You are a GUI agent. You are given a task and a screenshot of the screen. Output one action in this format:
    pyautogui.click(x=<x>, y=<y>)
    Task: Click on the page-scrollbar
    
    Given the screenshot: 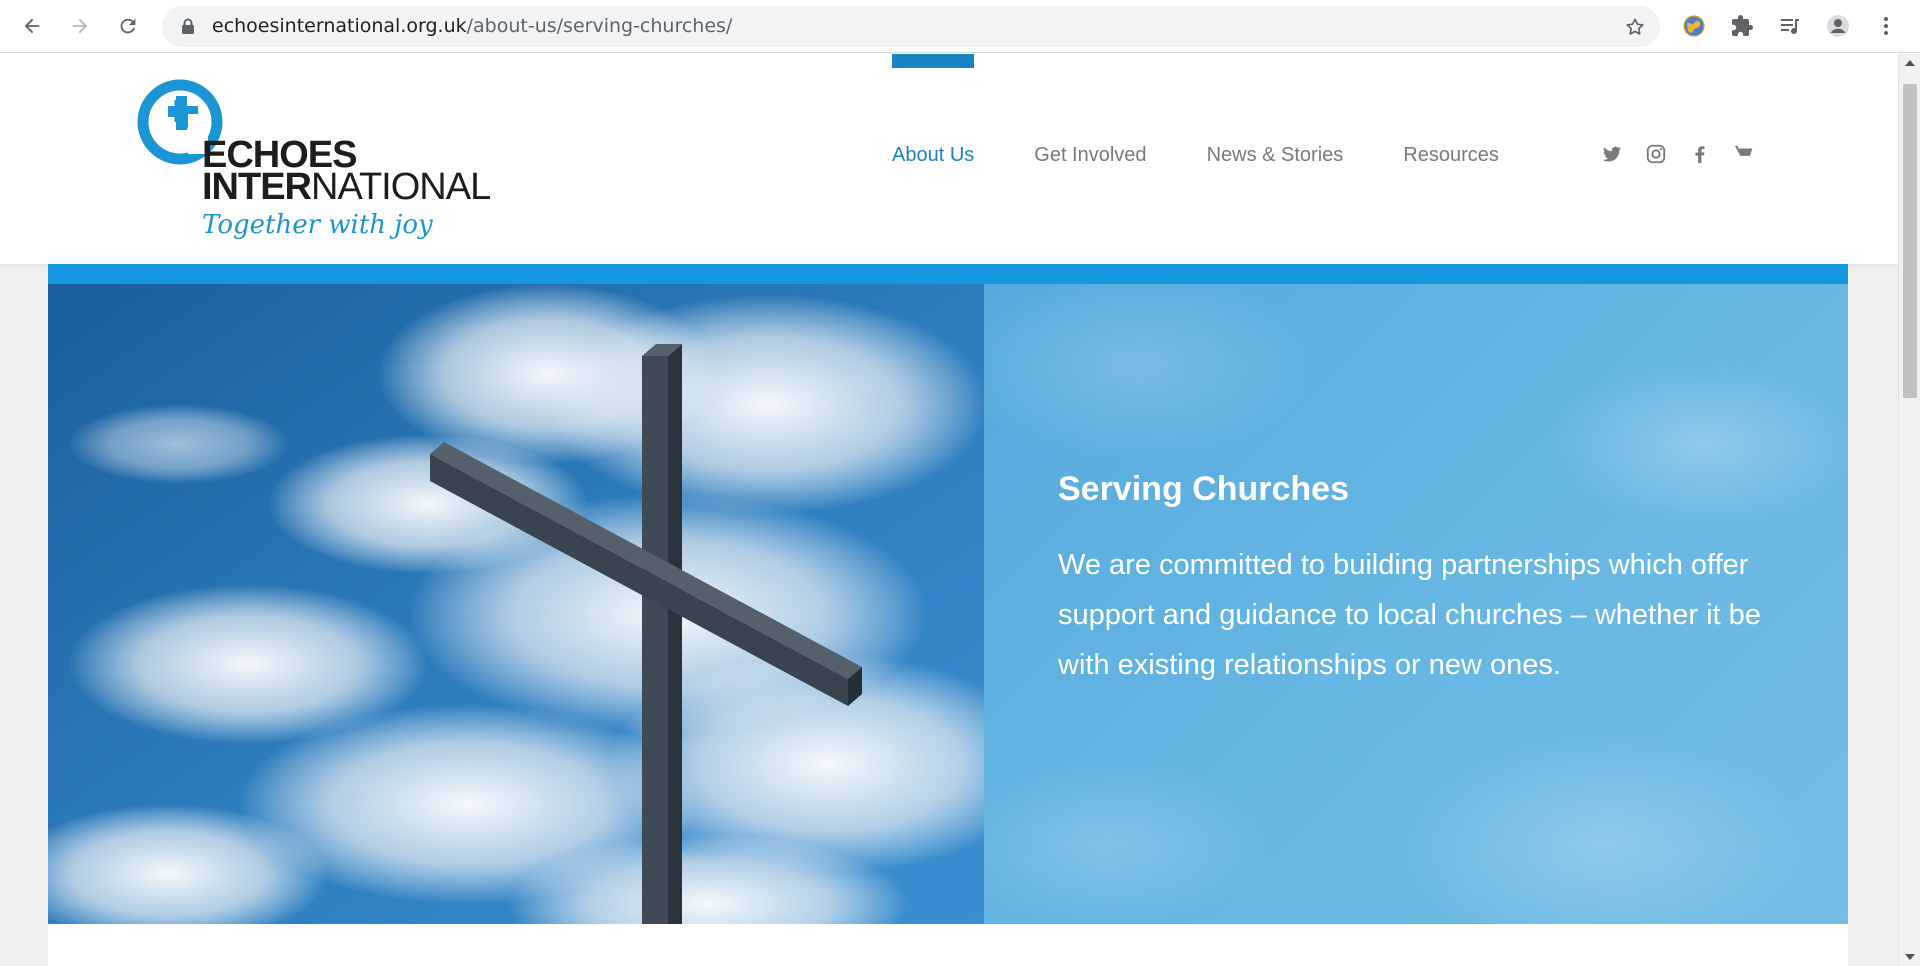 What is the action you would take?
    pyautogui.click(x=1909, y=510)
    